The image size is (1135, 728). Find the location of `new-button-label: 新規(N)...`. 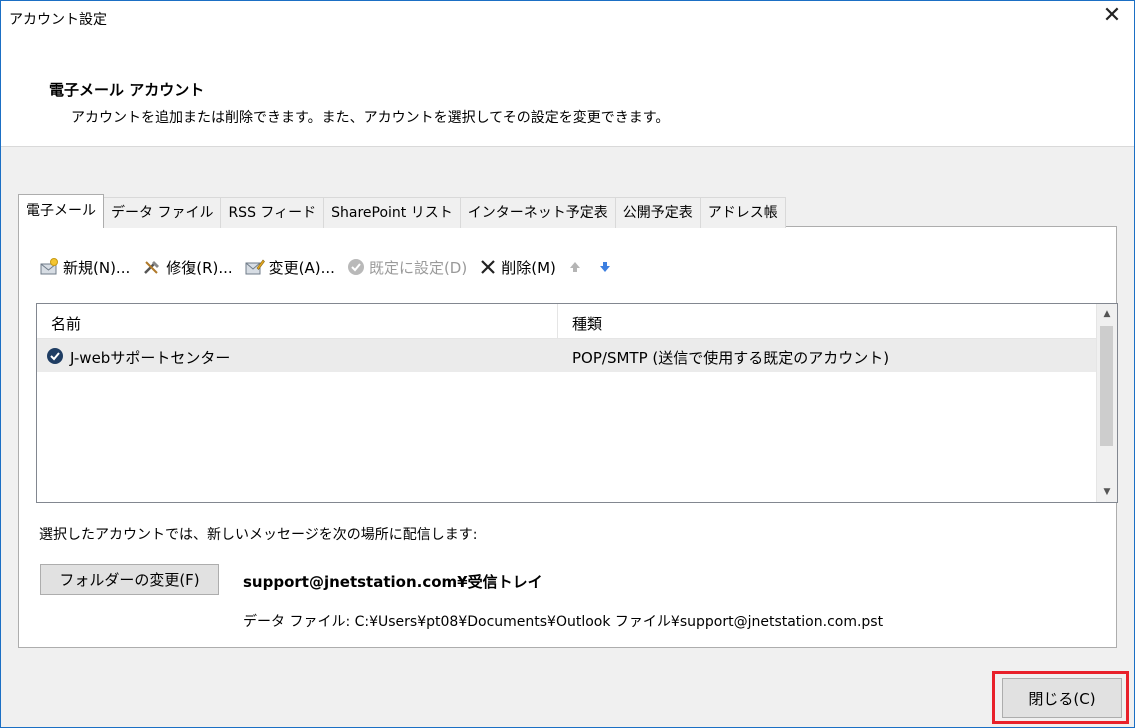

new-button-label: 新規(N)... is located at coordinates (97, 267).